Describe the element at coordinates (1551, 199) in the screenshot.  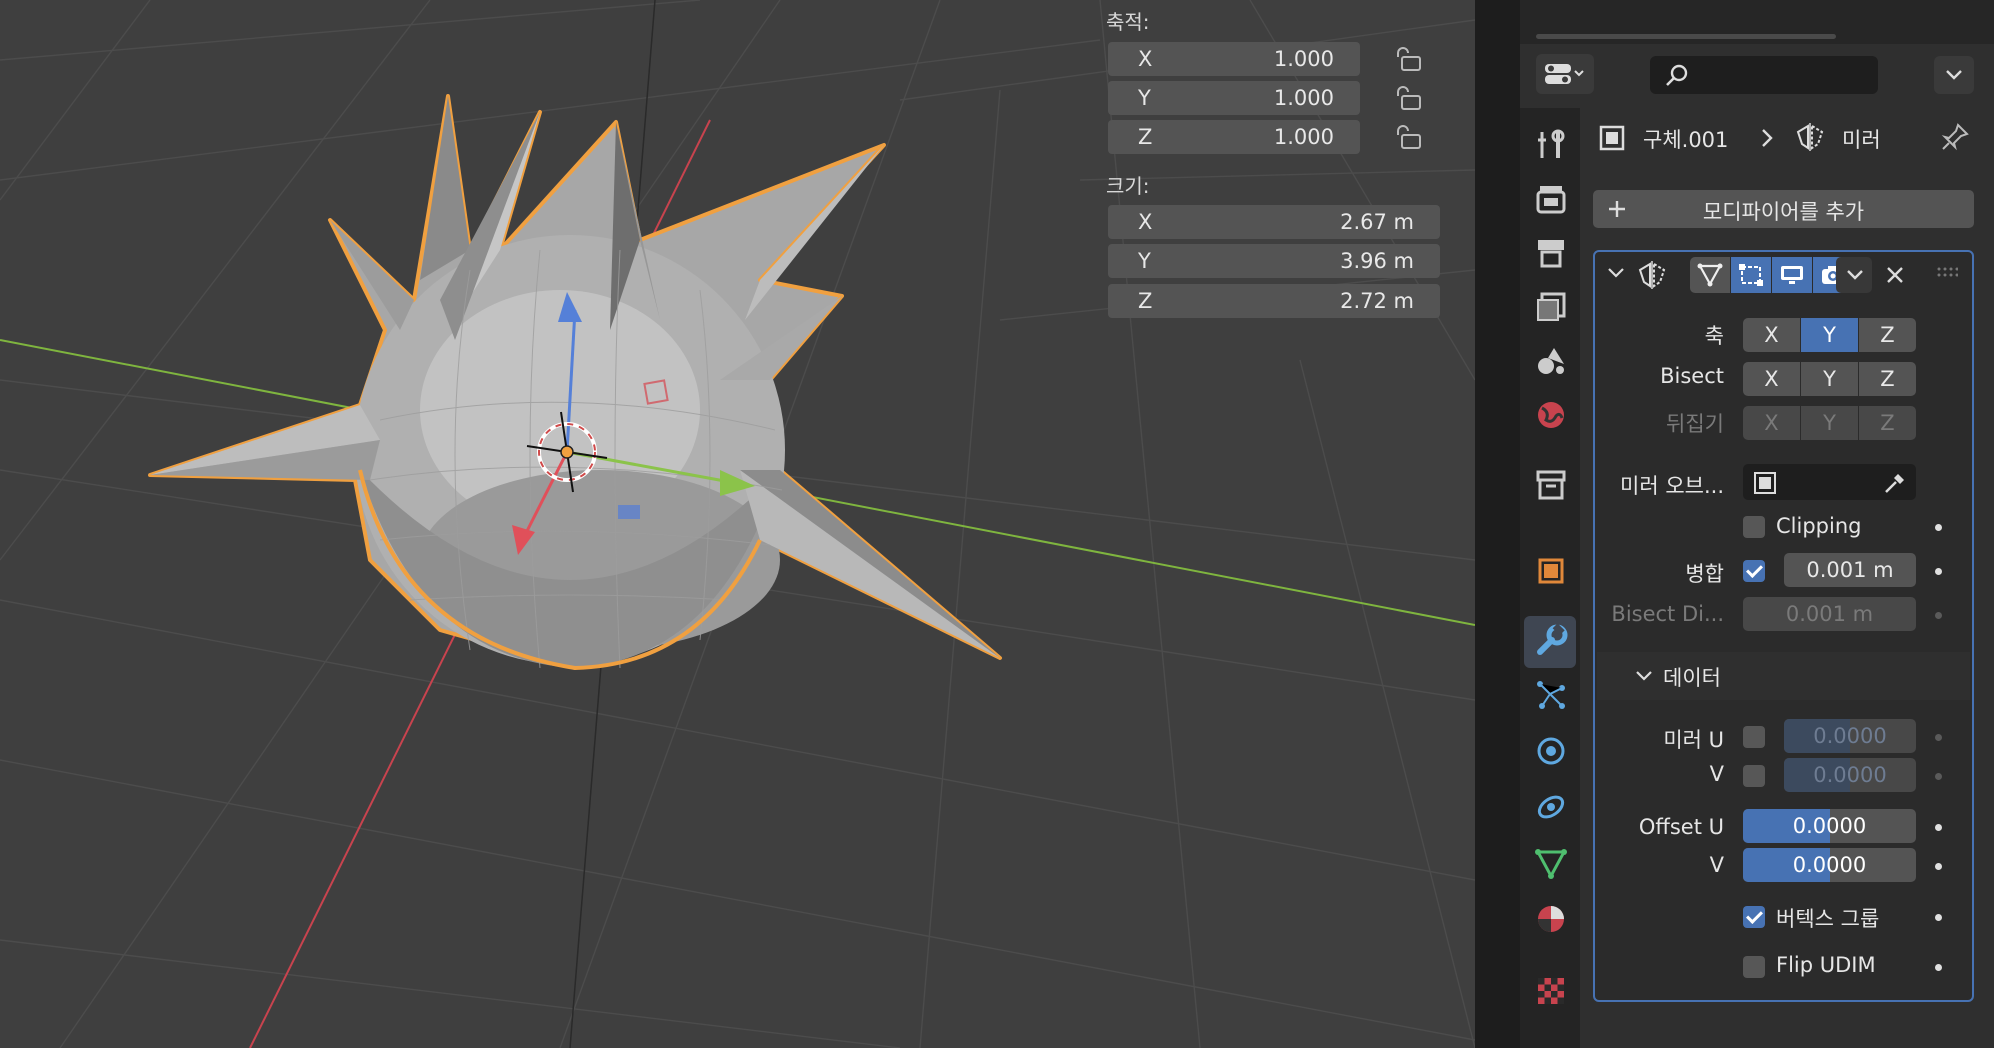
I see `render-icon` at that location.